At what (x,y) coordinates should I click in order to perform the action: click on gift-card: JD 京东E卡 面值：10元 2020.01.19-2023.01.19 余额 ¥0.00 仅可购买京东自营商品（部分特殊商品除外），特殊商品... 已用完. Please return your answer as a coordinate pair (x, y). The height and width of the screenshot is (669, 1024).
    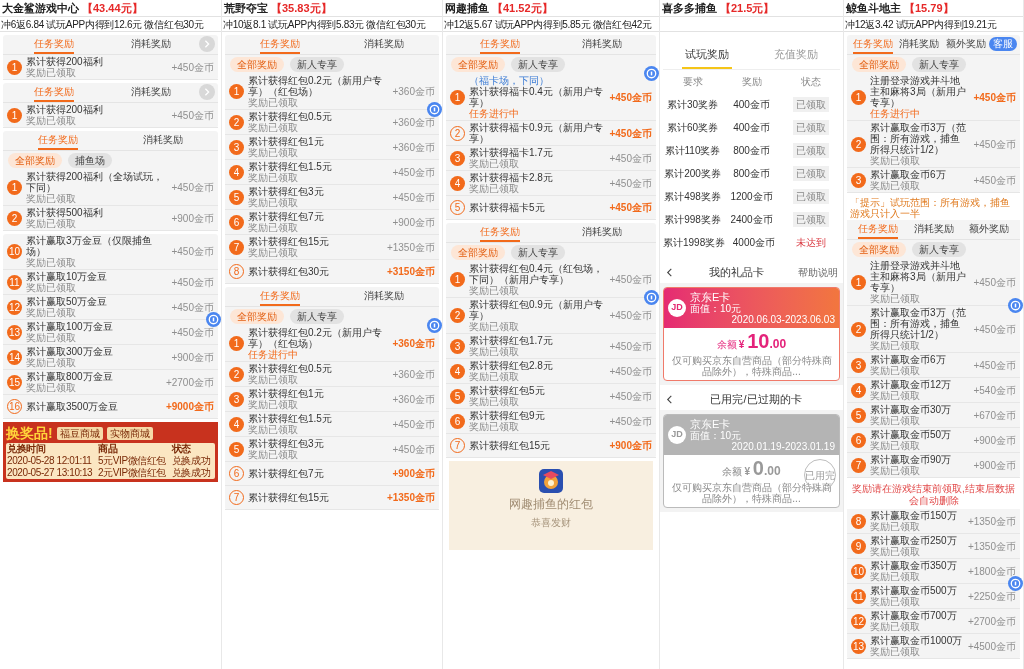
    Looking at the image, I should click on (751, 461).